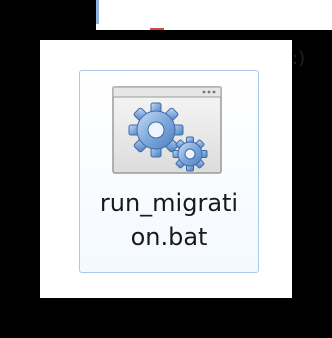  I want to click on file-name-line-2: on.bat, so click(169, 237).